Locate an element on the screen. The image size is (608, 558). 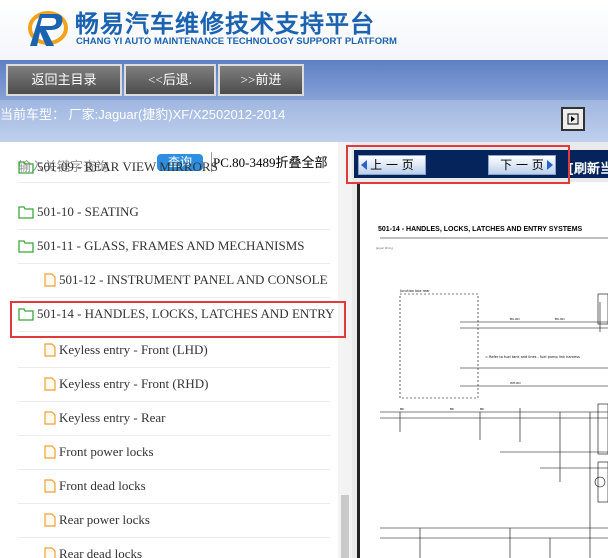
svg-text: Jaguar Wiring is located at coordinates (384, 248).